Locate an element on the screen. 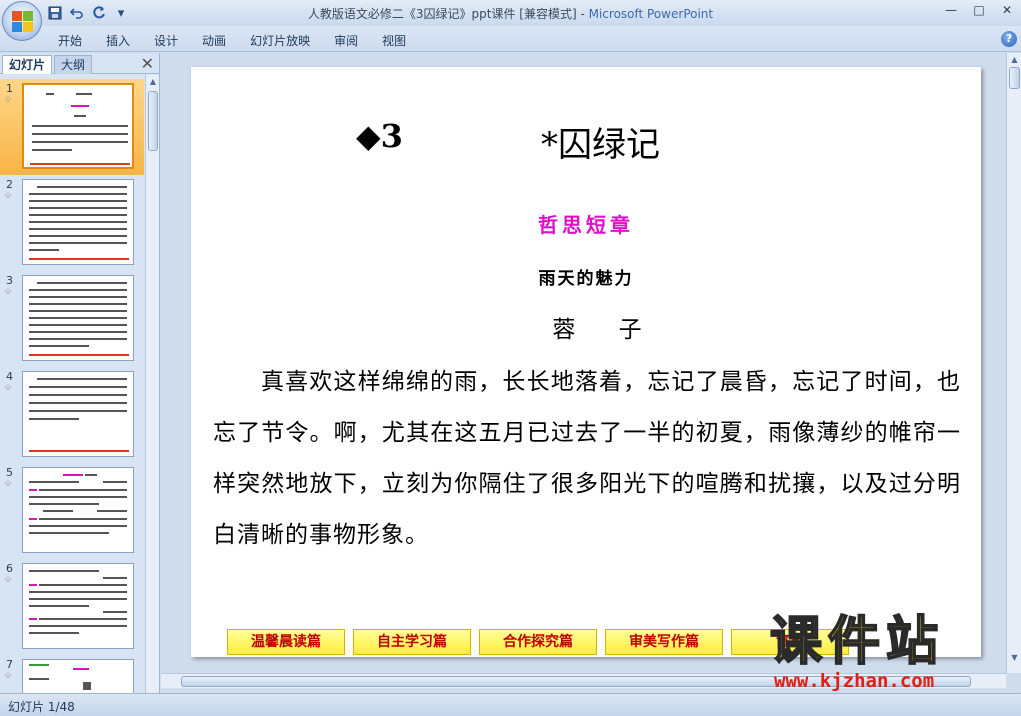 Image resolution: width=1021 pixels, height=716 pixels. watermark-url: www.kjzhan.com is located at coordinates (854, 681).